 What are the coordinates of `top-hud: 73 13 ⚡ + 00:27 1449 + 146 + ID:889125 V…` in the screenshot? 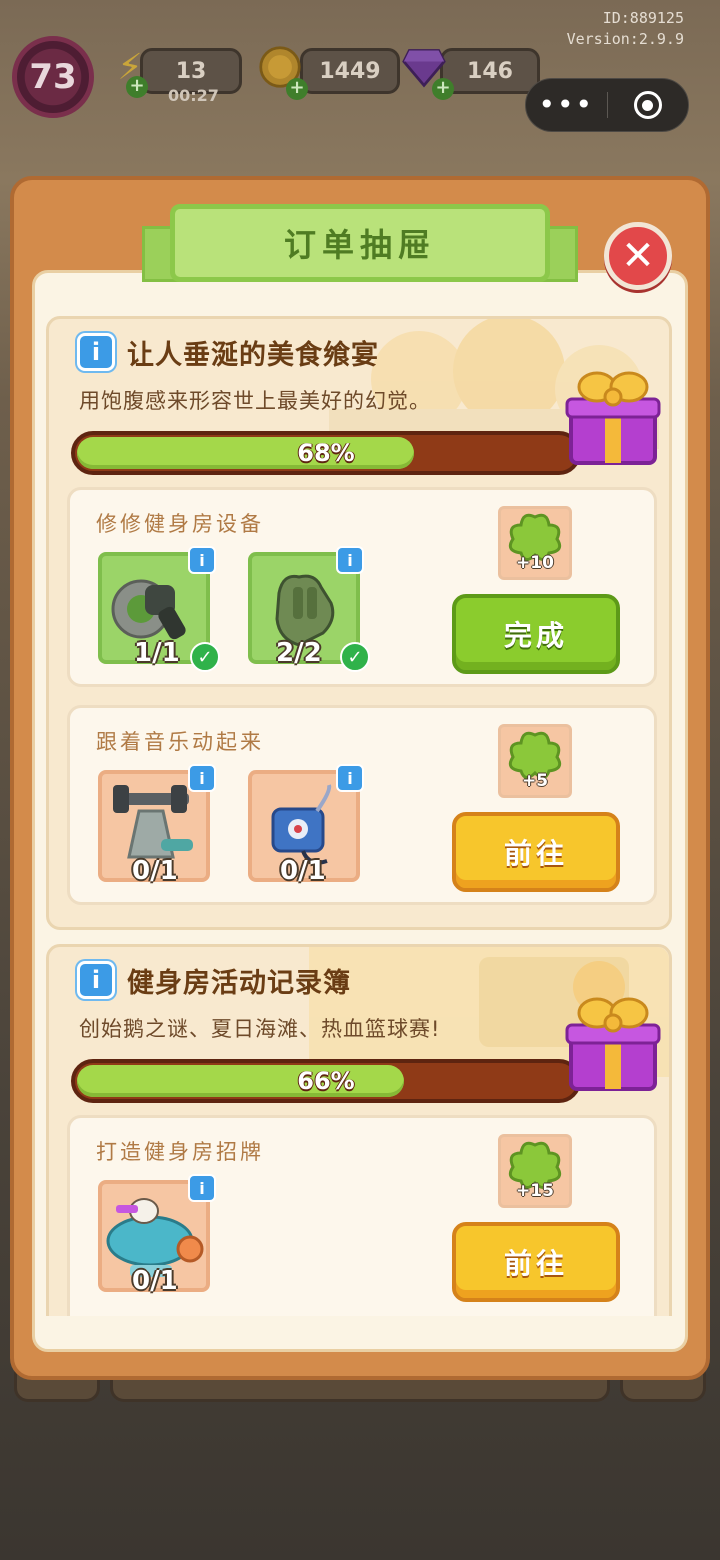 It's located at (360, 75).